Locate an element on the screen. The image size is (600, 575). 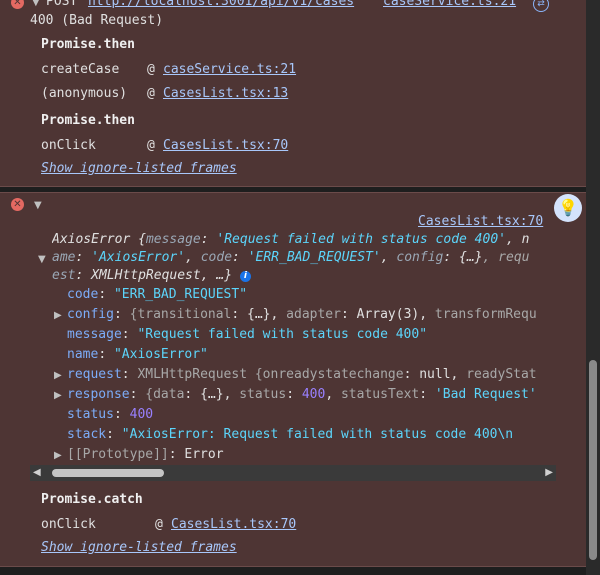
prop-value: "ERR_BAD_REQUEST" is located at coordinates (180, 294).